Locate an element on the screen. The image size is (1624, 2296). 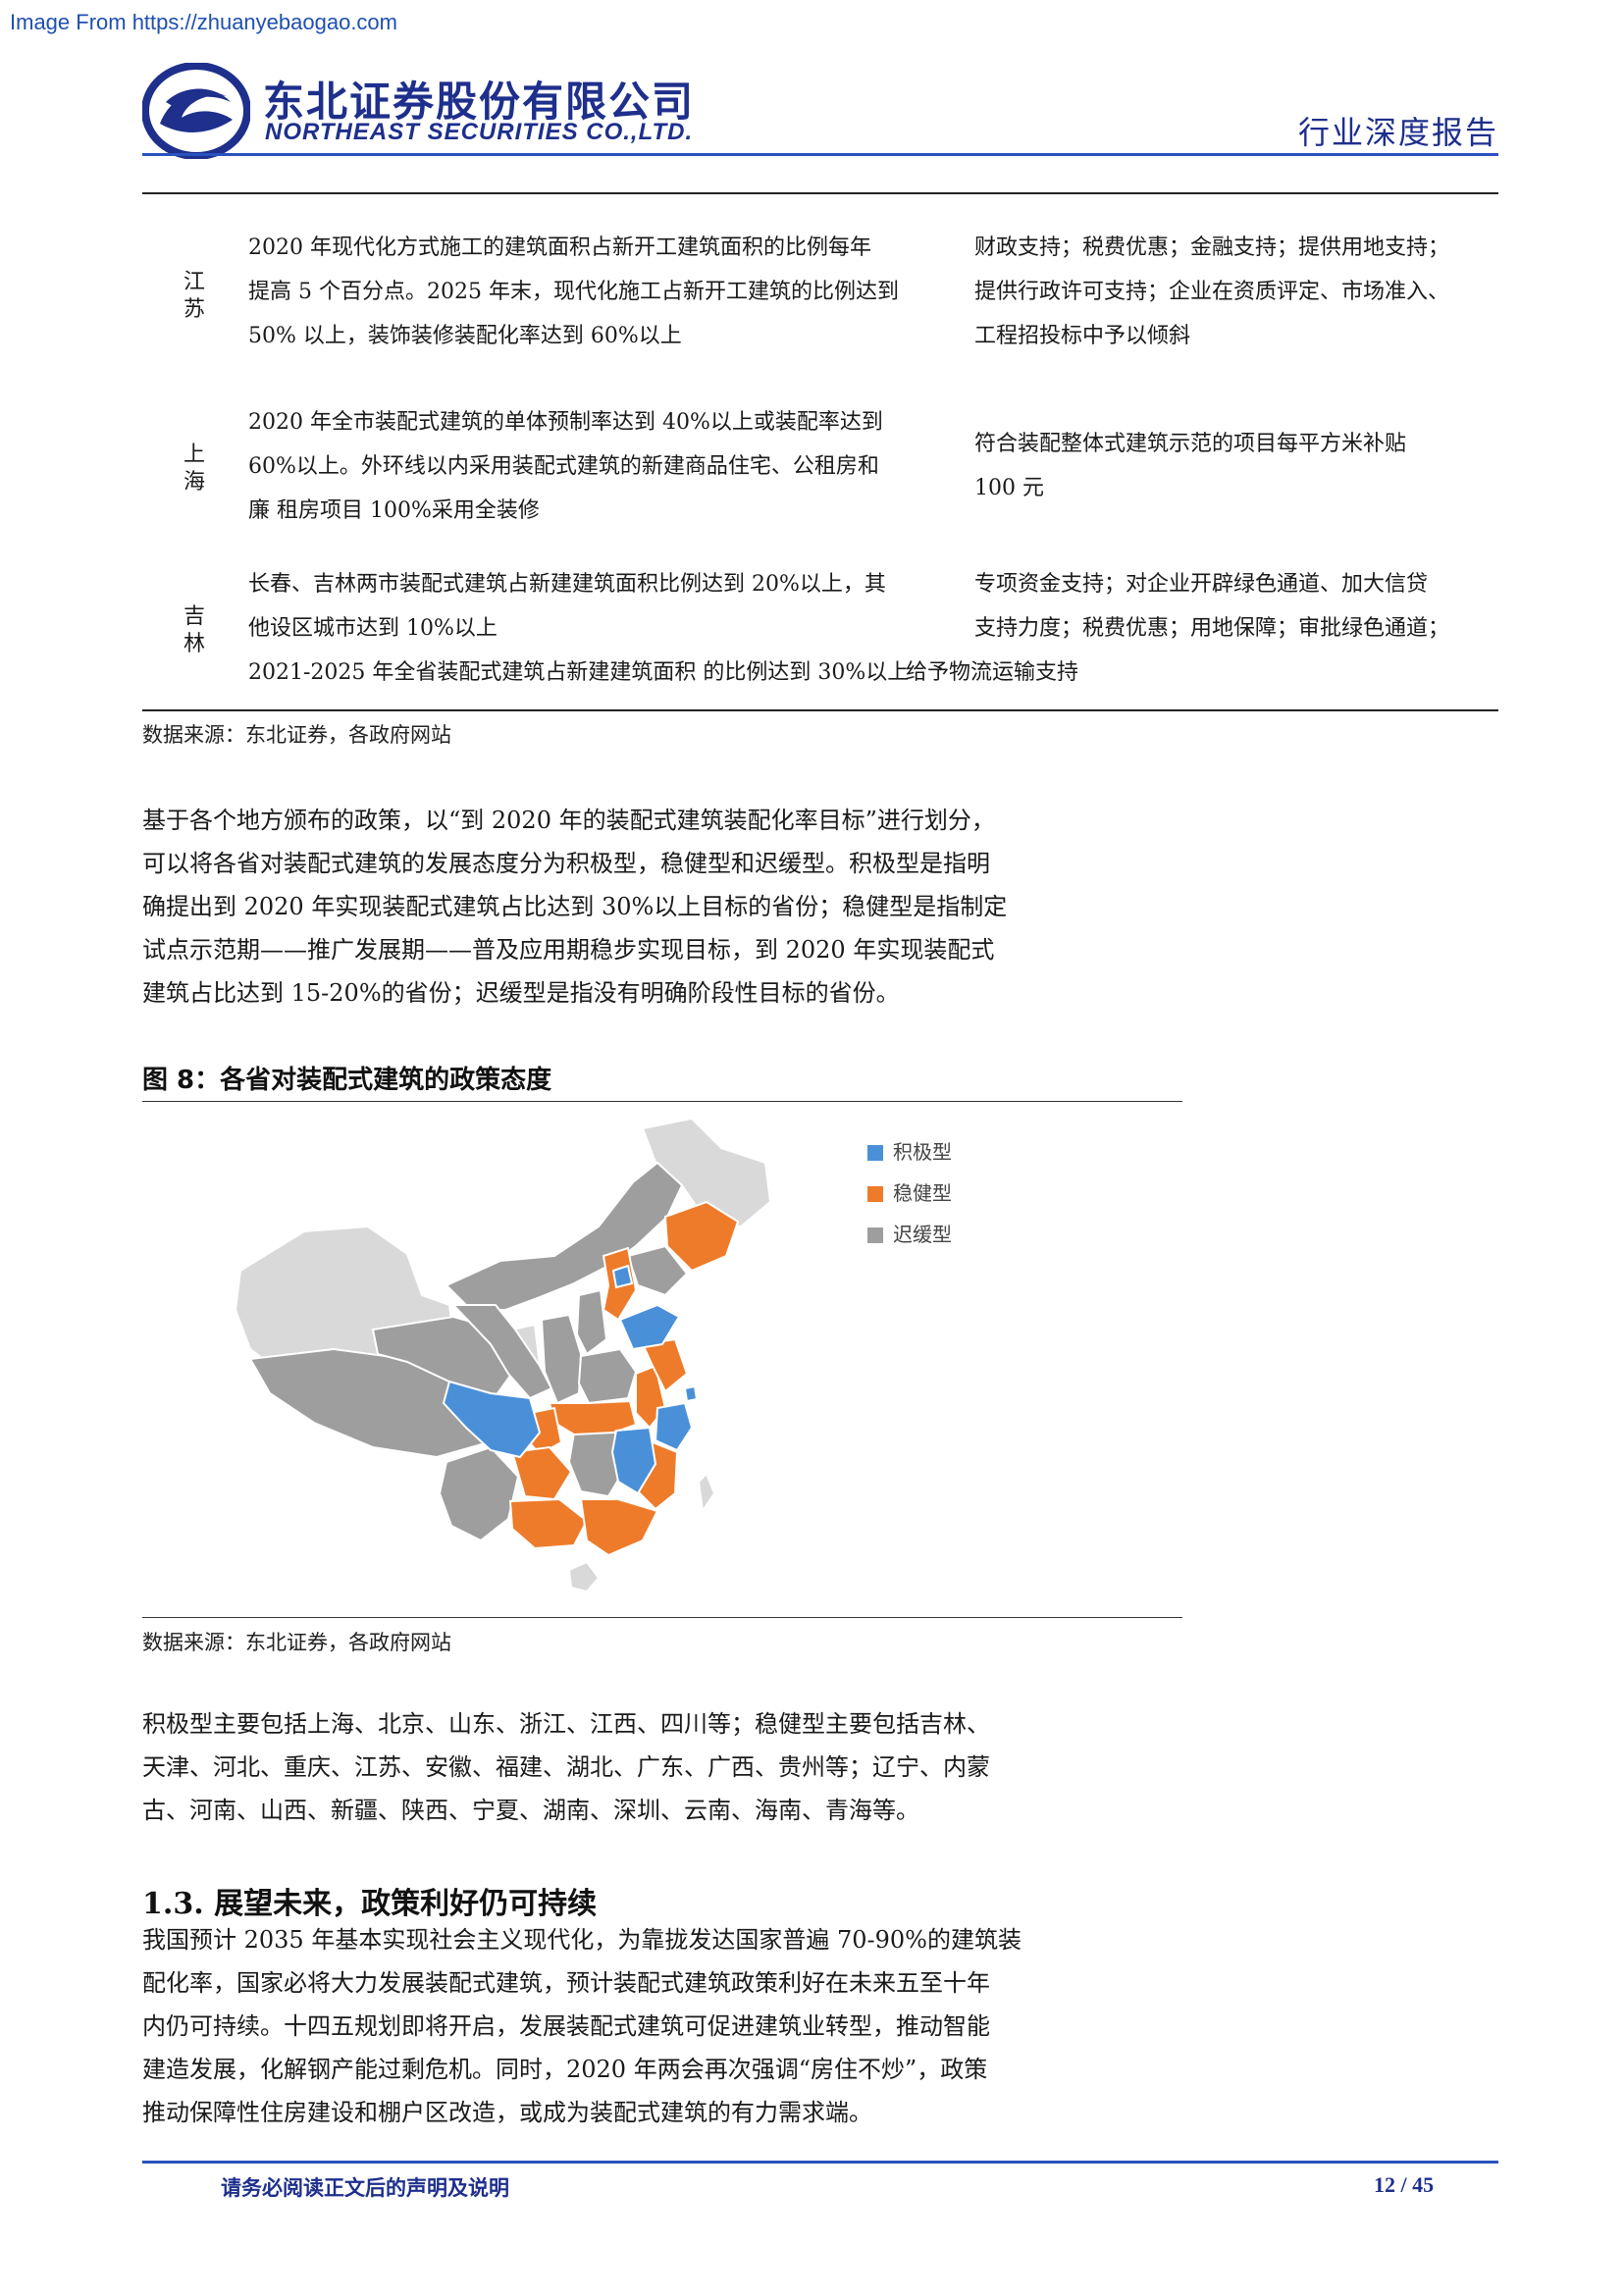
figure-bottom-rule is located at coordinates (662, 1617).